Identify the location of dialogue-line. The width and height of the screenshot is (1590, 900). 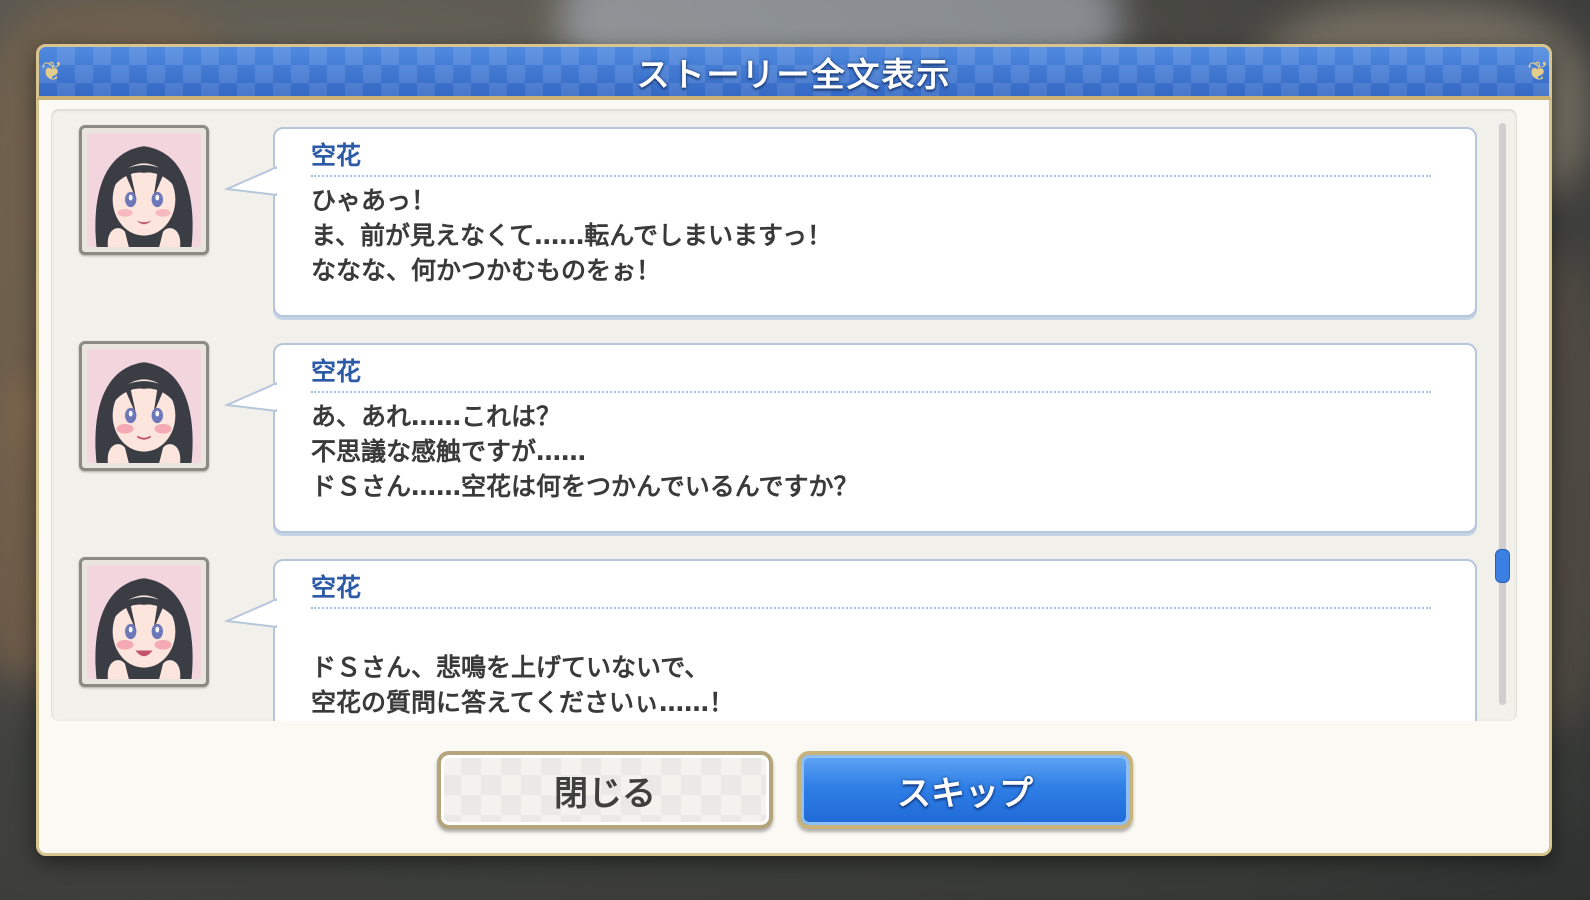
(871, 632).